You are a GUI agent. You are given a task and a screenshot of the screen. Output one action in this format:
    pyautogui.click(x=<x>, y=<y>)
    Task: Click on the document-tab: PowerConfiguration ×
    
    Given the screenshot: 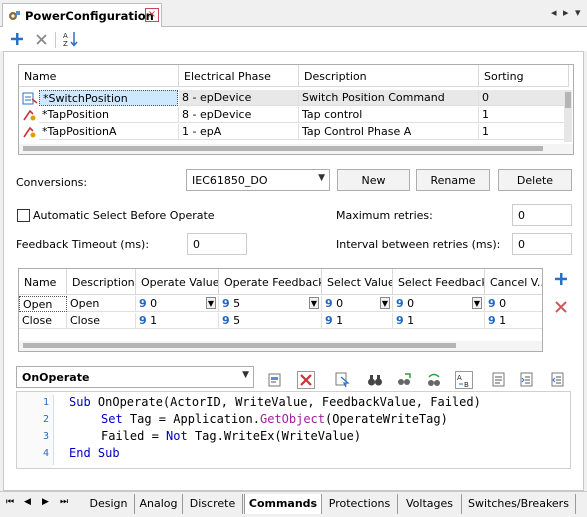 What is the action you would take?
    pyautogui.click(x=82, y=15)
    